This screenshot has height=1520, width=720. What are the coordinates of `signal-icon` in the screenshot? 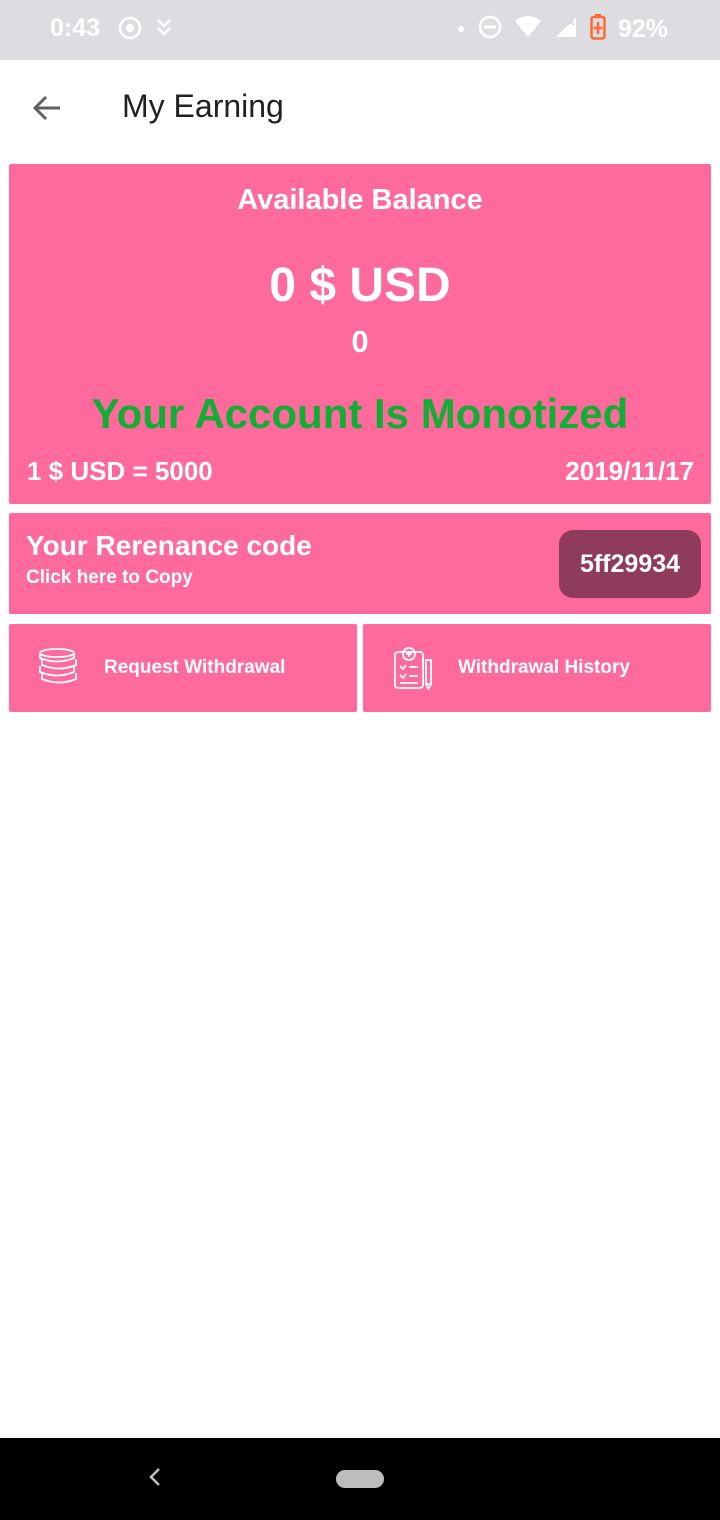 It's located at (566, 29).